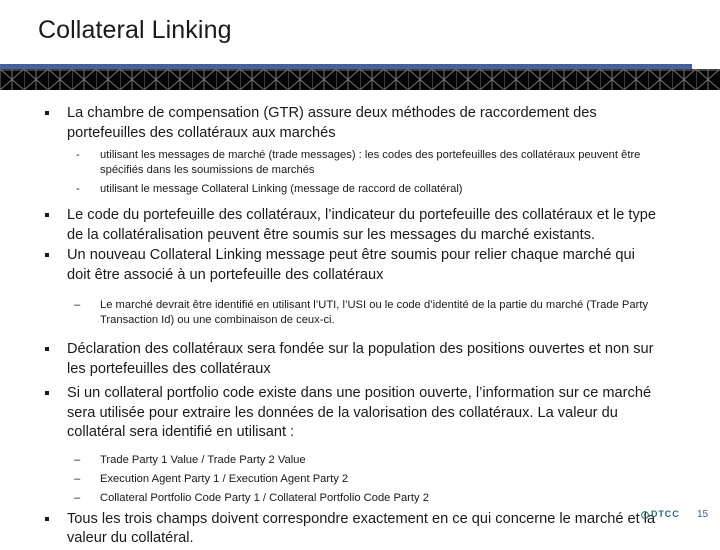 The width and height of the screenshot is (720, 550). I want to click on dtcc-logo-text: DTCC, so click(665, 514).